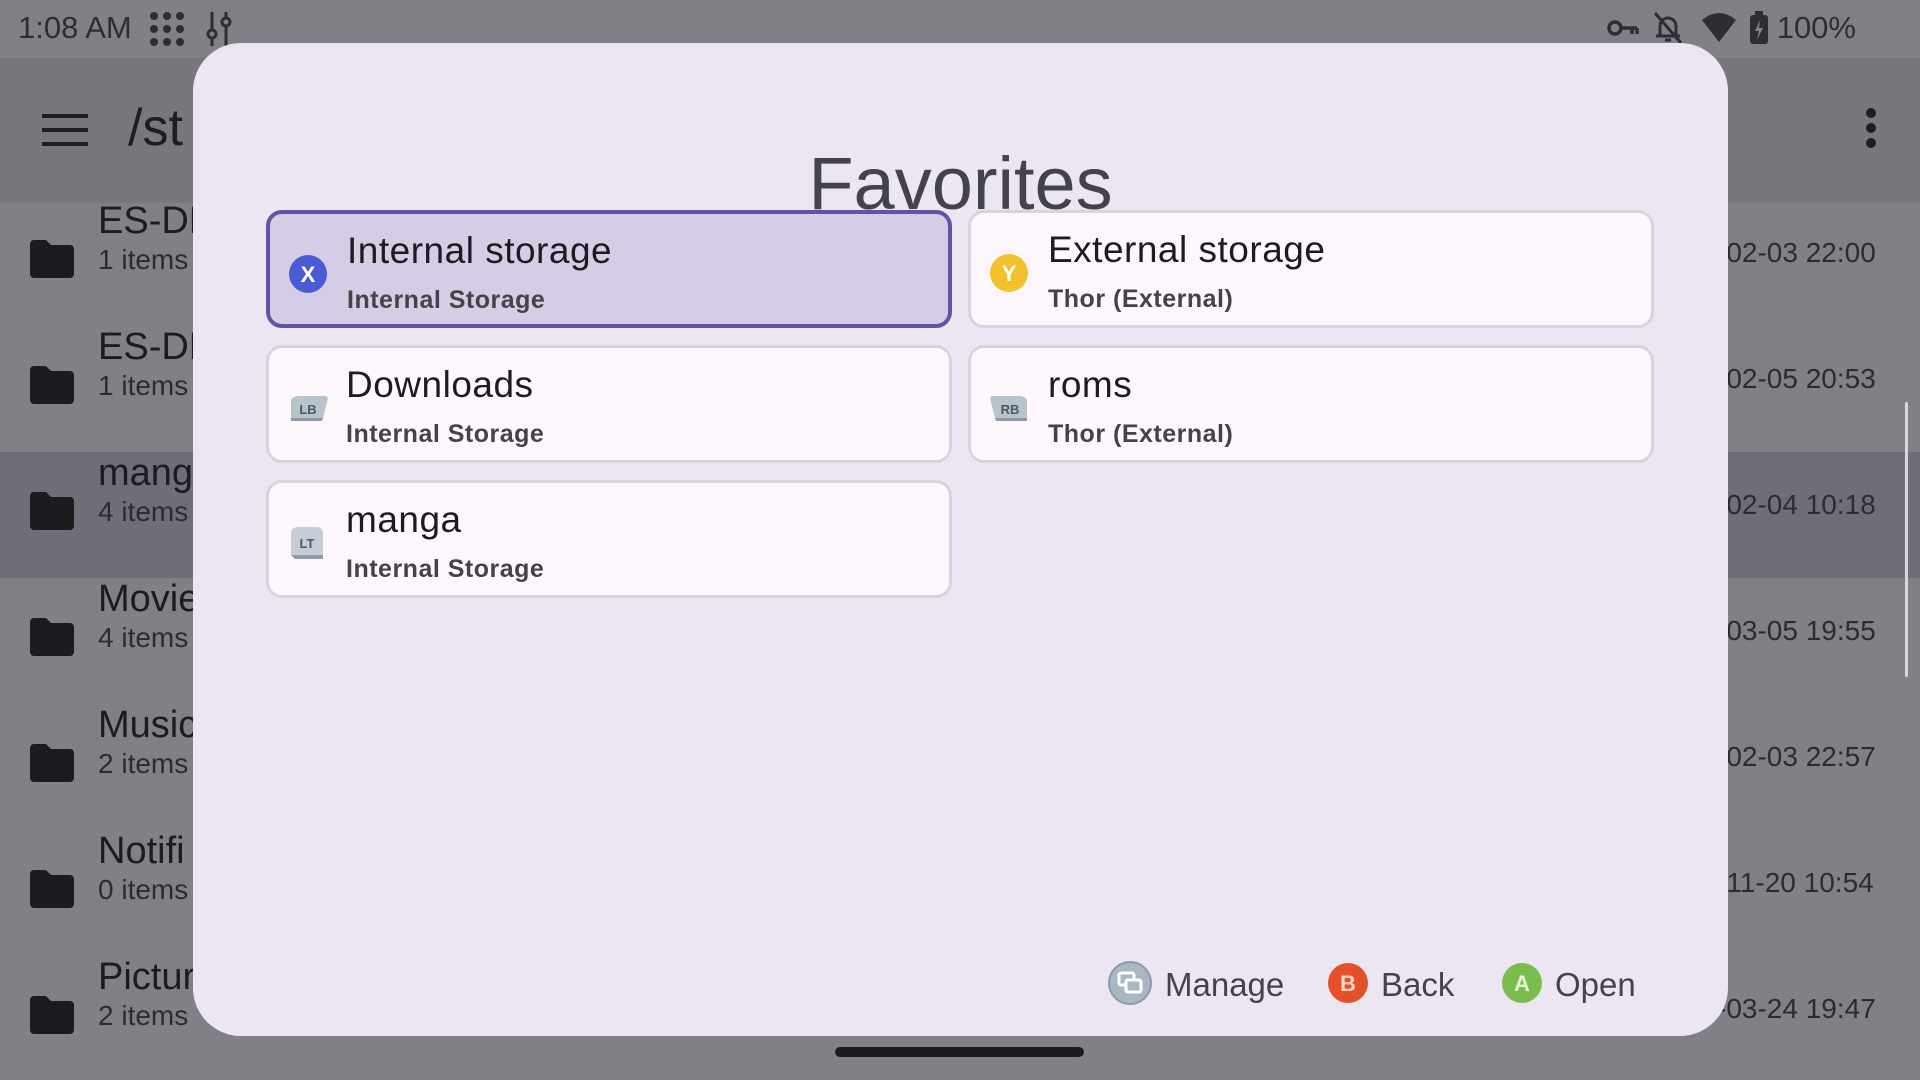 The image size is (1920, 1080). Describe the element at coordinates (1816, 27) in the screenshot. I see `battery-percent: 100%` at that location.